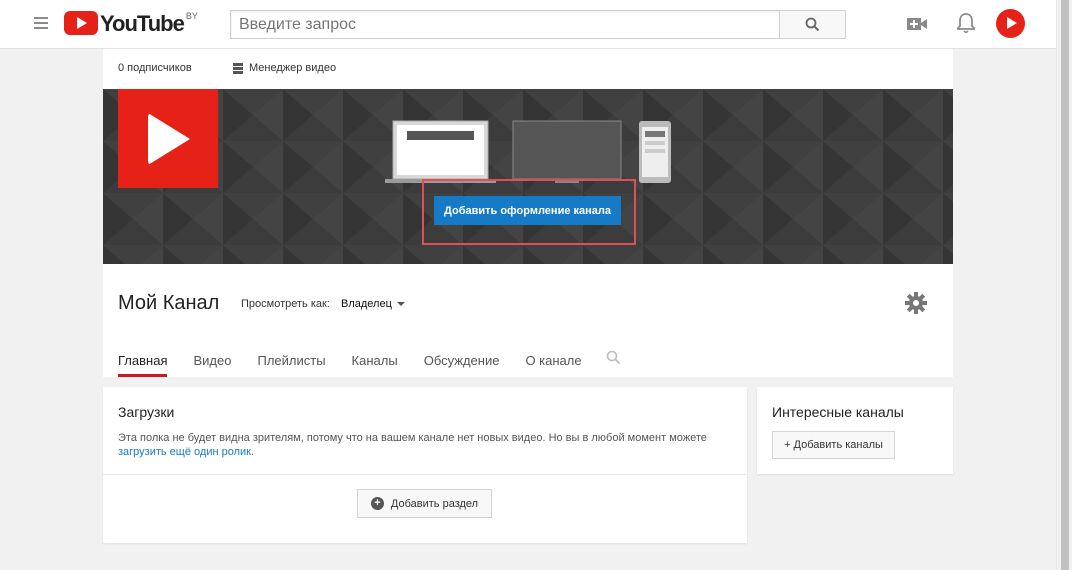 This screenshot has width=1072, height=570. Describe the element at coordinates (462, 360) in the screenshot. I see `tab-discussion: Обсуждение` at that location.